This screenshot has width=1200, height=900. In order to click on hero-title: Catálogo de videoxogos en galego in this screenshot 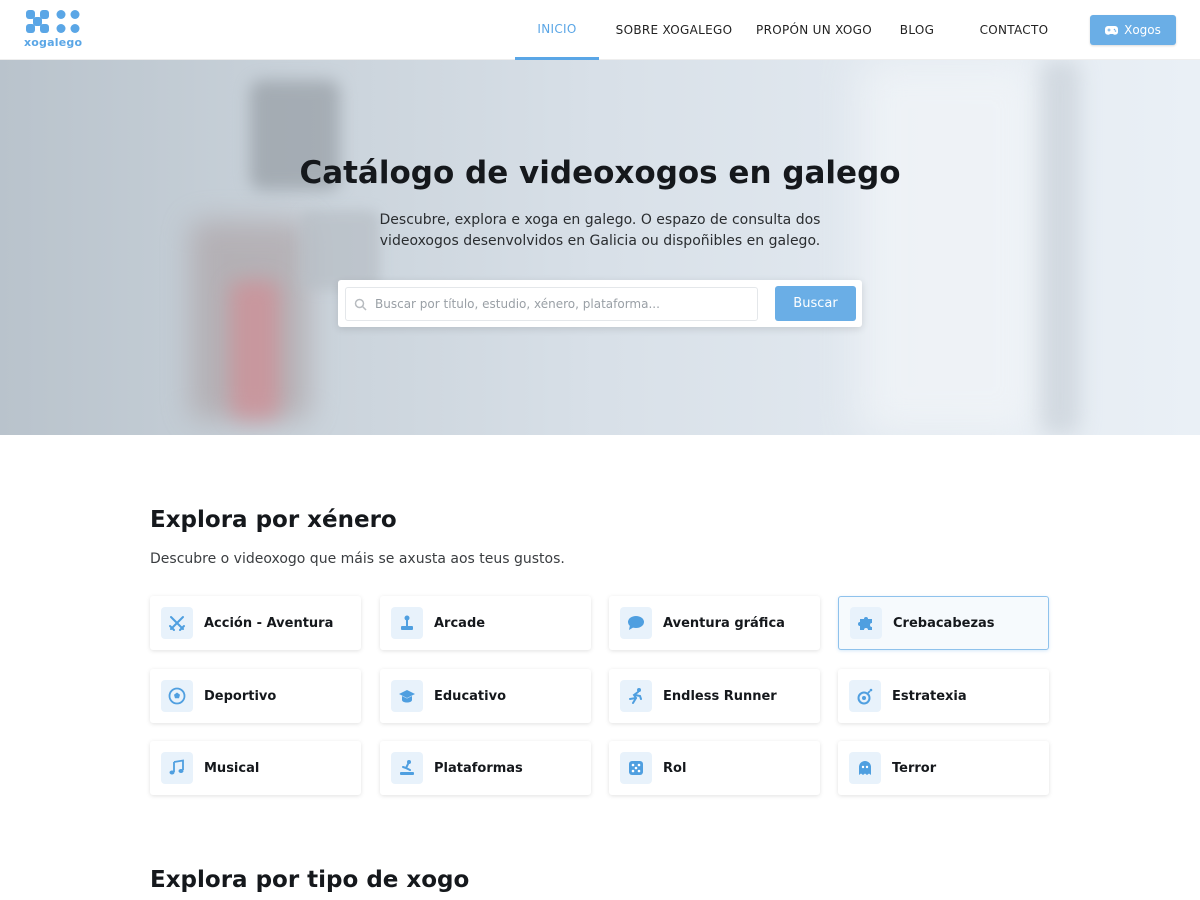, I will do `click(600, 173)`.